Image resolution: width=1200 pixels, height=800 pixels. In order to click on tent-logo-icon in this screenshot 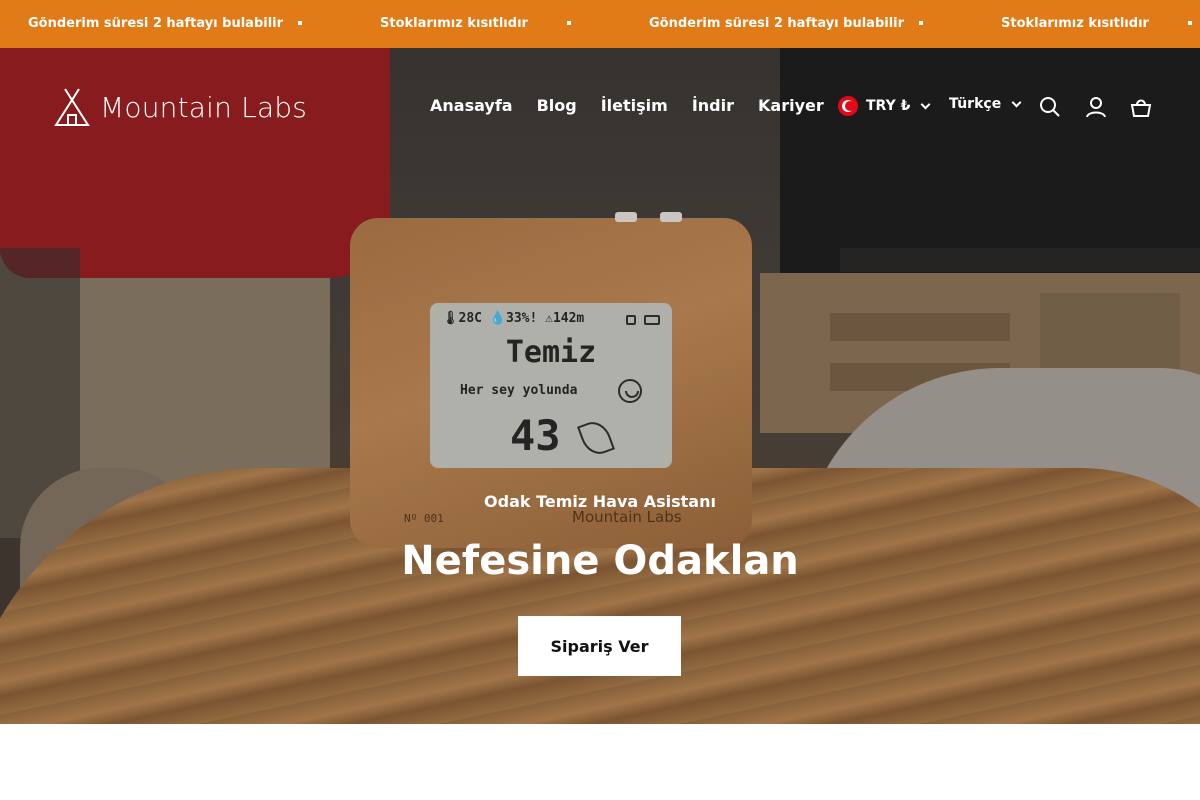, I will do `click(72, 107)`.